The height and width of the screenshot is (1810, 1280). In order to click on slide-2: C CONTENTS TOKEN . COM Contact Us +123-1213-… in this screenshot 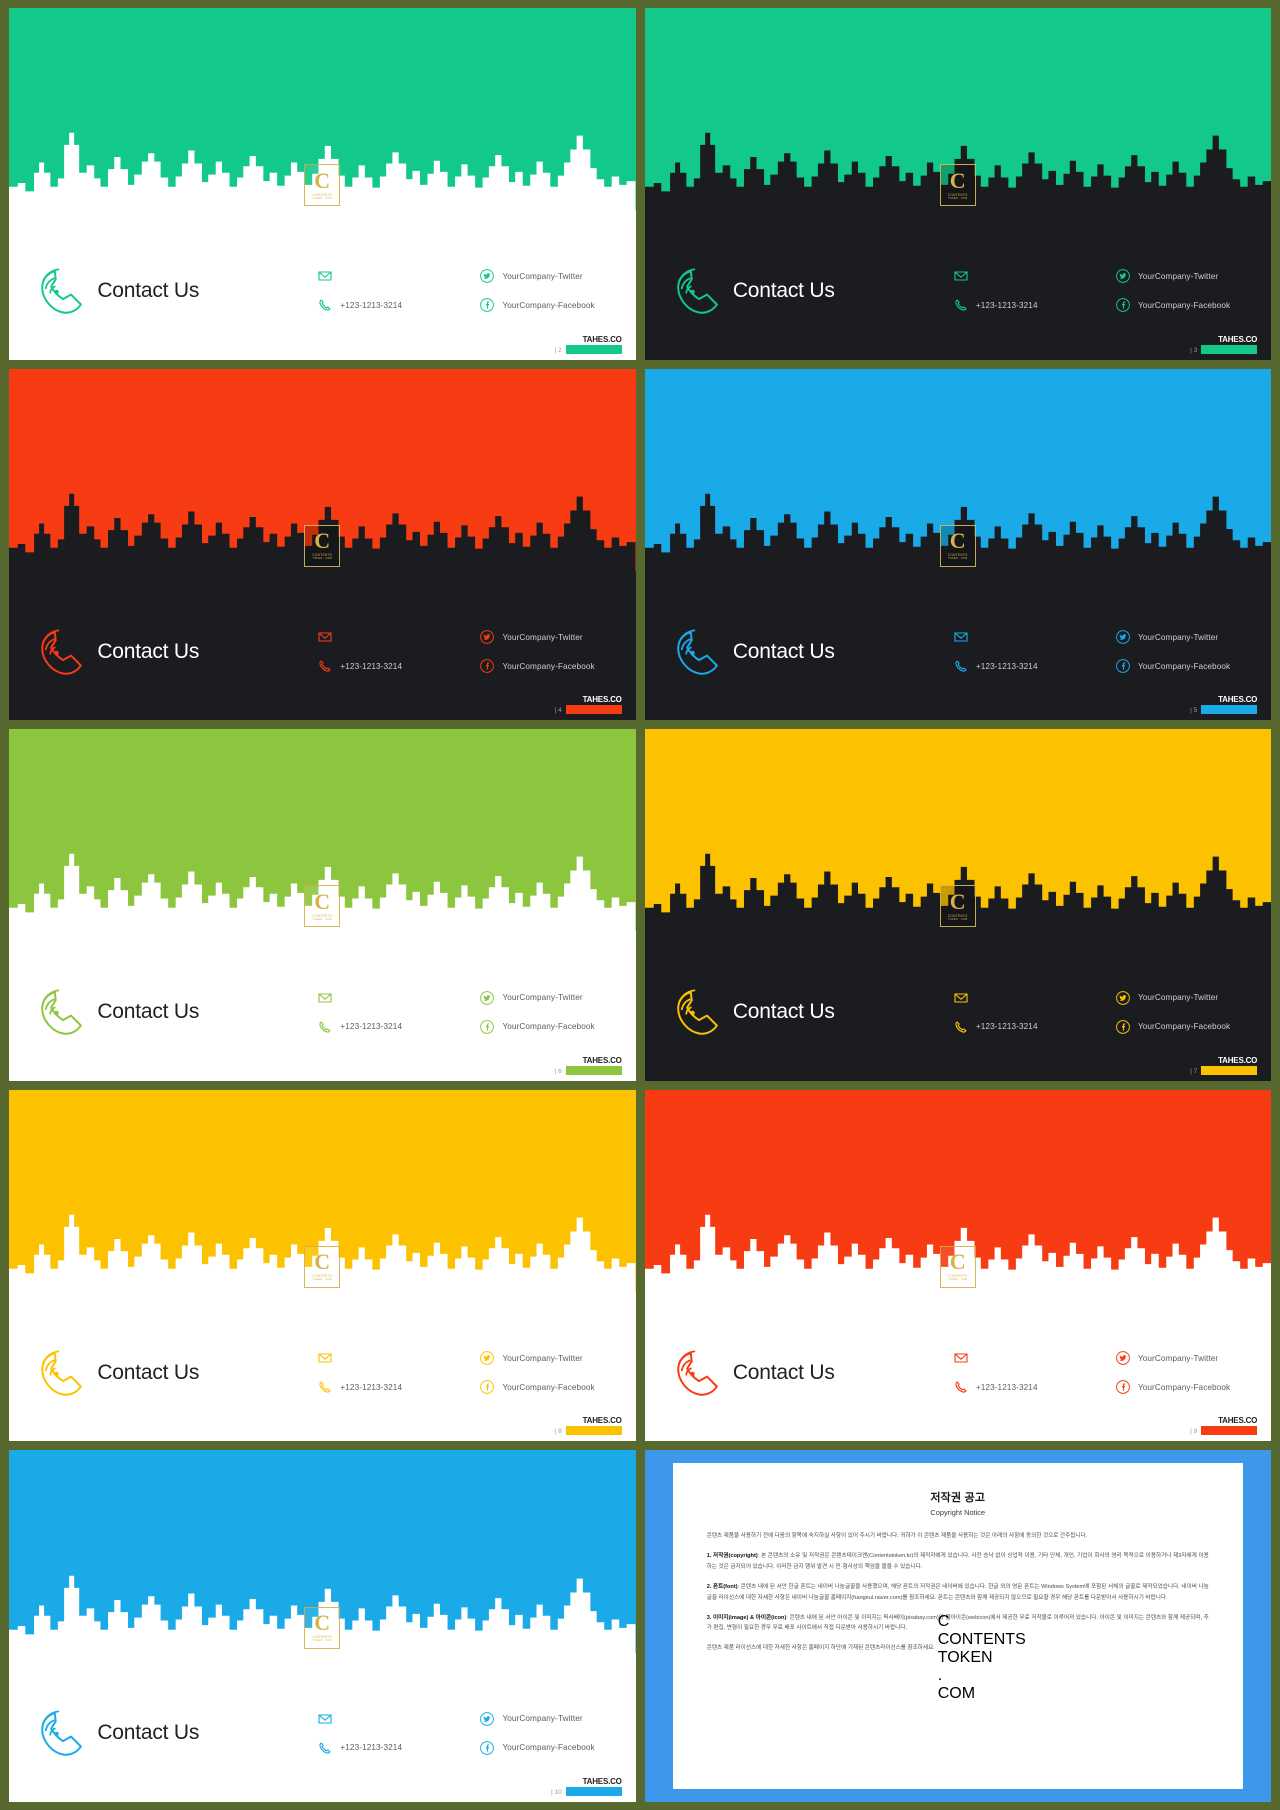, I will do `click(322, 184)`.